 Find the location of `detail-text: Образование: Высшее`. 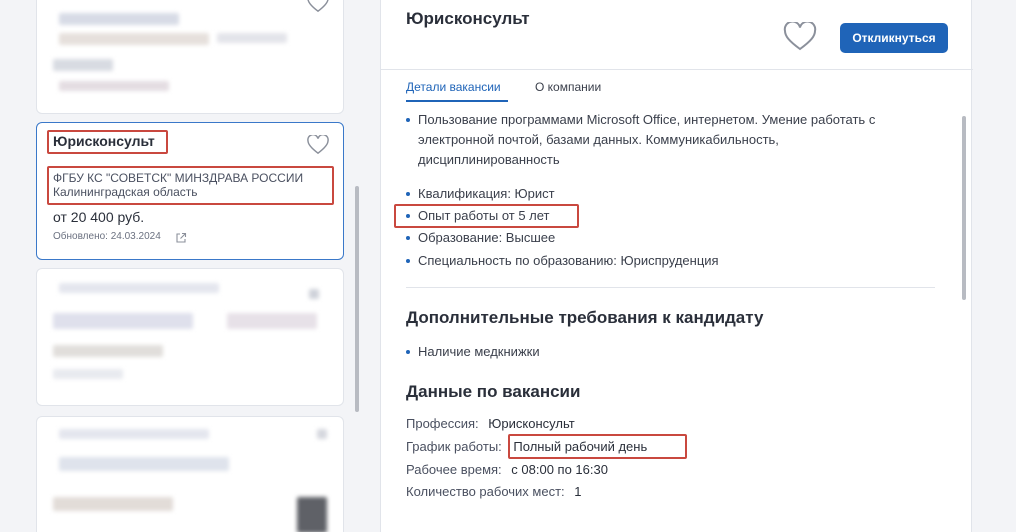

detail-text: Образование: Высшее is located at coordinates (487, 237).